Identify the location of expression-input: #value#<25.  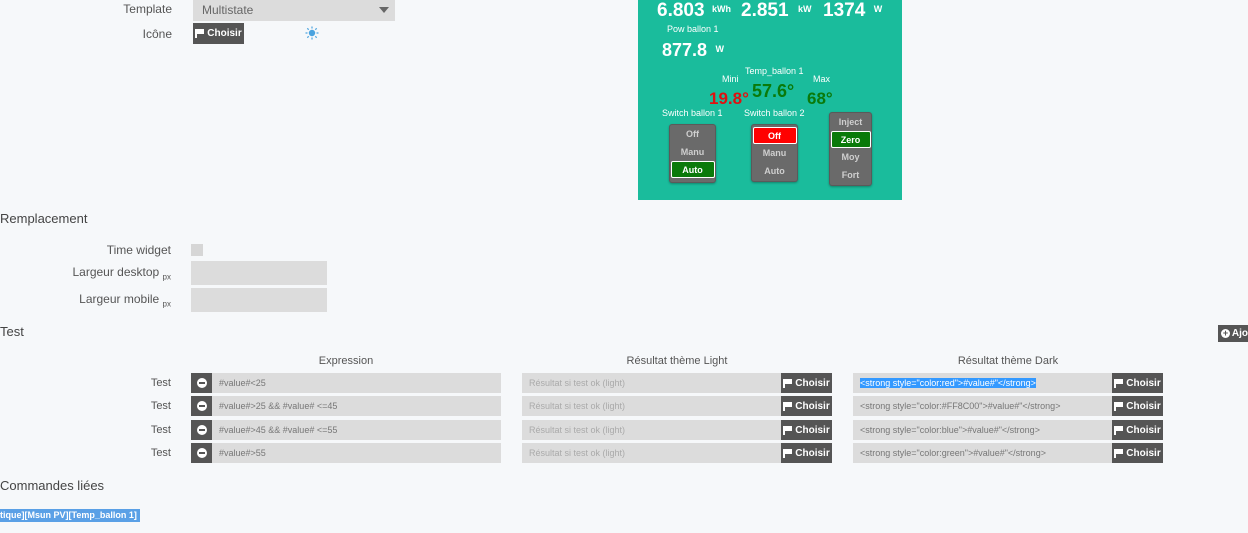
(356, 383).